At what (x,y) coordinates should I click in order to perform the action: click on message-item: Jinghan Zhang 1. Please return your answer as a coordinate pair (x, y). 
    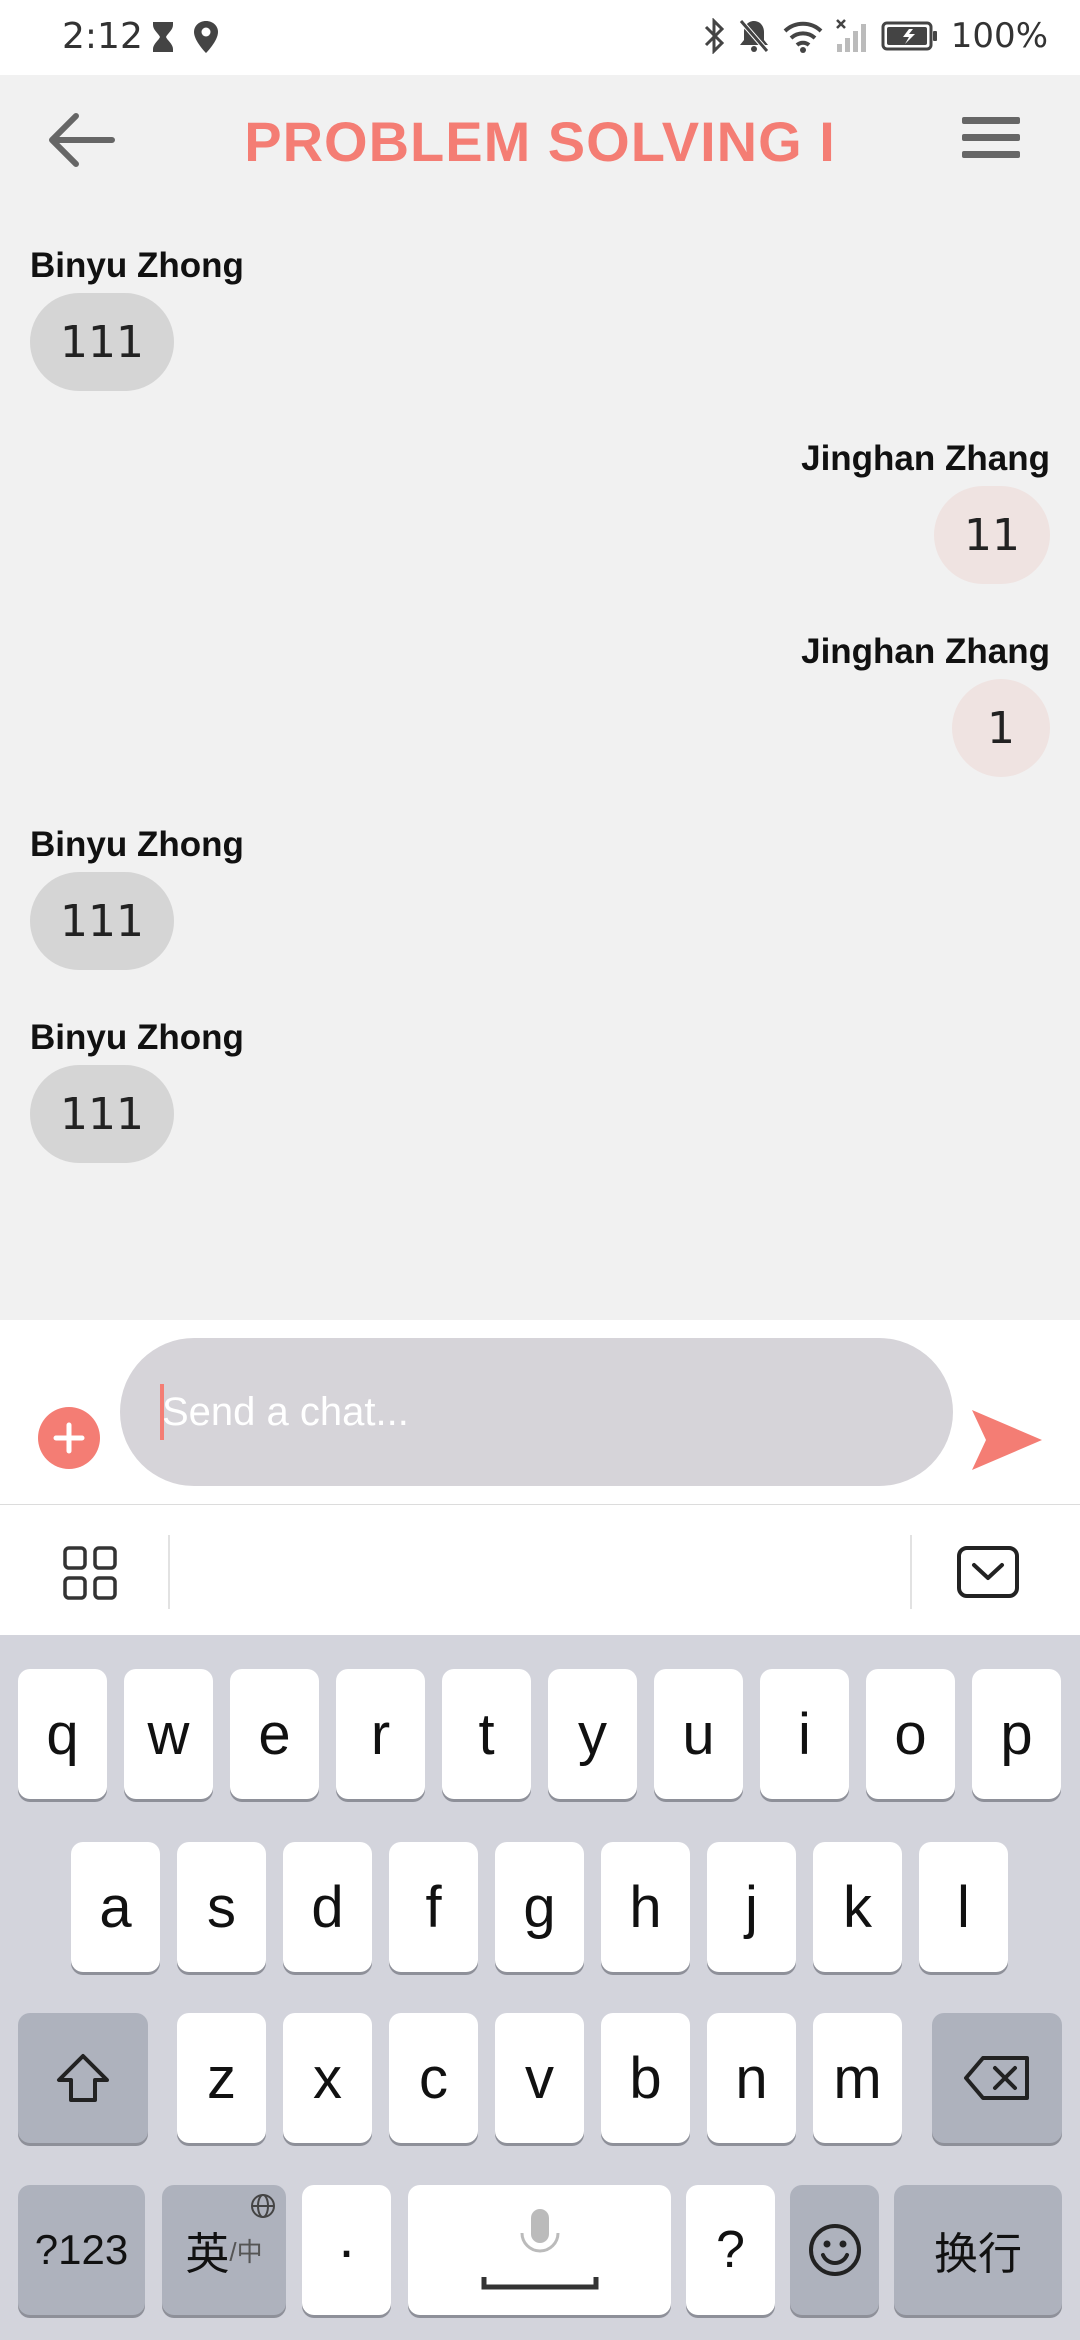
    Looking at the image, I should click on (925, 704).